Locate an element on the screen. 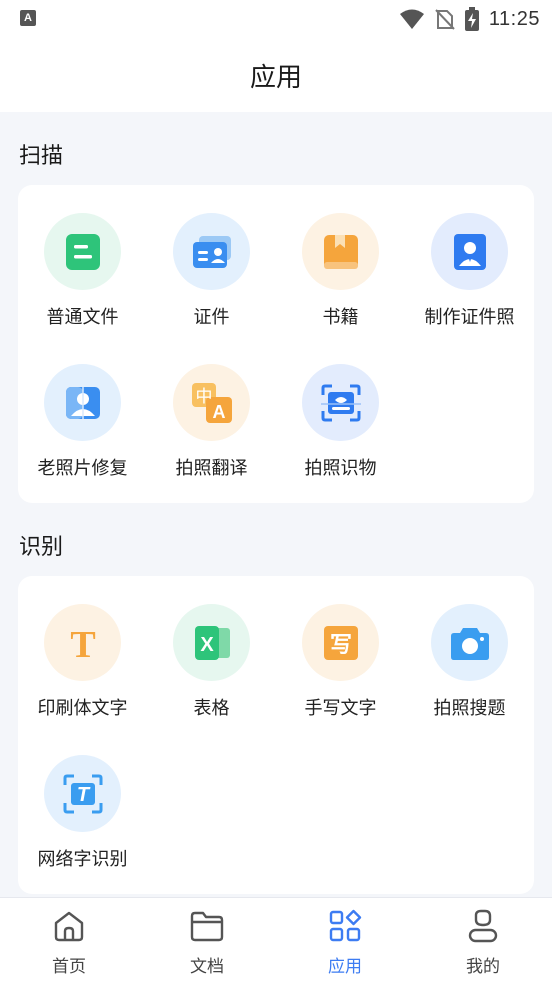 Image resolution: width=552 pixels, height=983 pixels. app-item-id-photo: 制作证件照 is located at coordinates (469, 283).